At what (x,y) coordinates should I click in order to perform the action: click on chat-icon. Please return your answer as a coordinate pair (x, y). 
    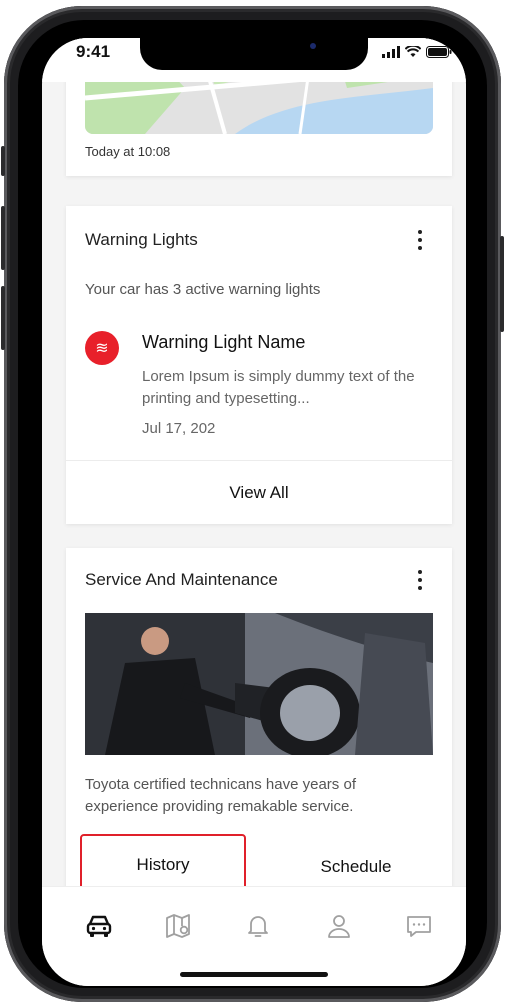
    Looking at the image, I should click on (419, 926).